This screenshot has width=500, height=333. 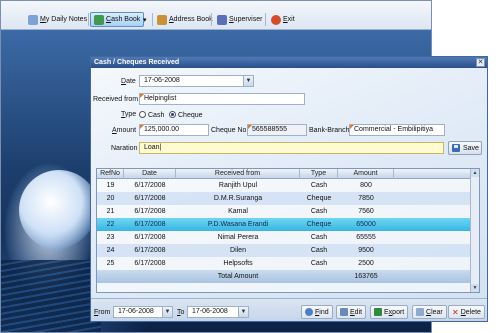 I want to click on scroll-up-icon: ▲, so click(x=475, y=173).